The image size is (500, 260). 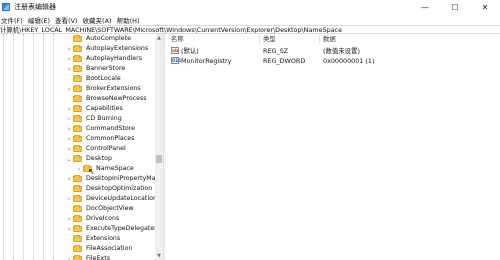 What do you see at coordinates (80, 199) in the screenshot?
I see `tree-item: › DeviceUpdateLocations` at bounding box center [80, 199].